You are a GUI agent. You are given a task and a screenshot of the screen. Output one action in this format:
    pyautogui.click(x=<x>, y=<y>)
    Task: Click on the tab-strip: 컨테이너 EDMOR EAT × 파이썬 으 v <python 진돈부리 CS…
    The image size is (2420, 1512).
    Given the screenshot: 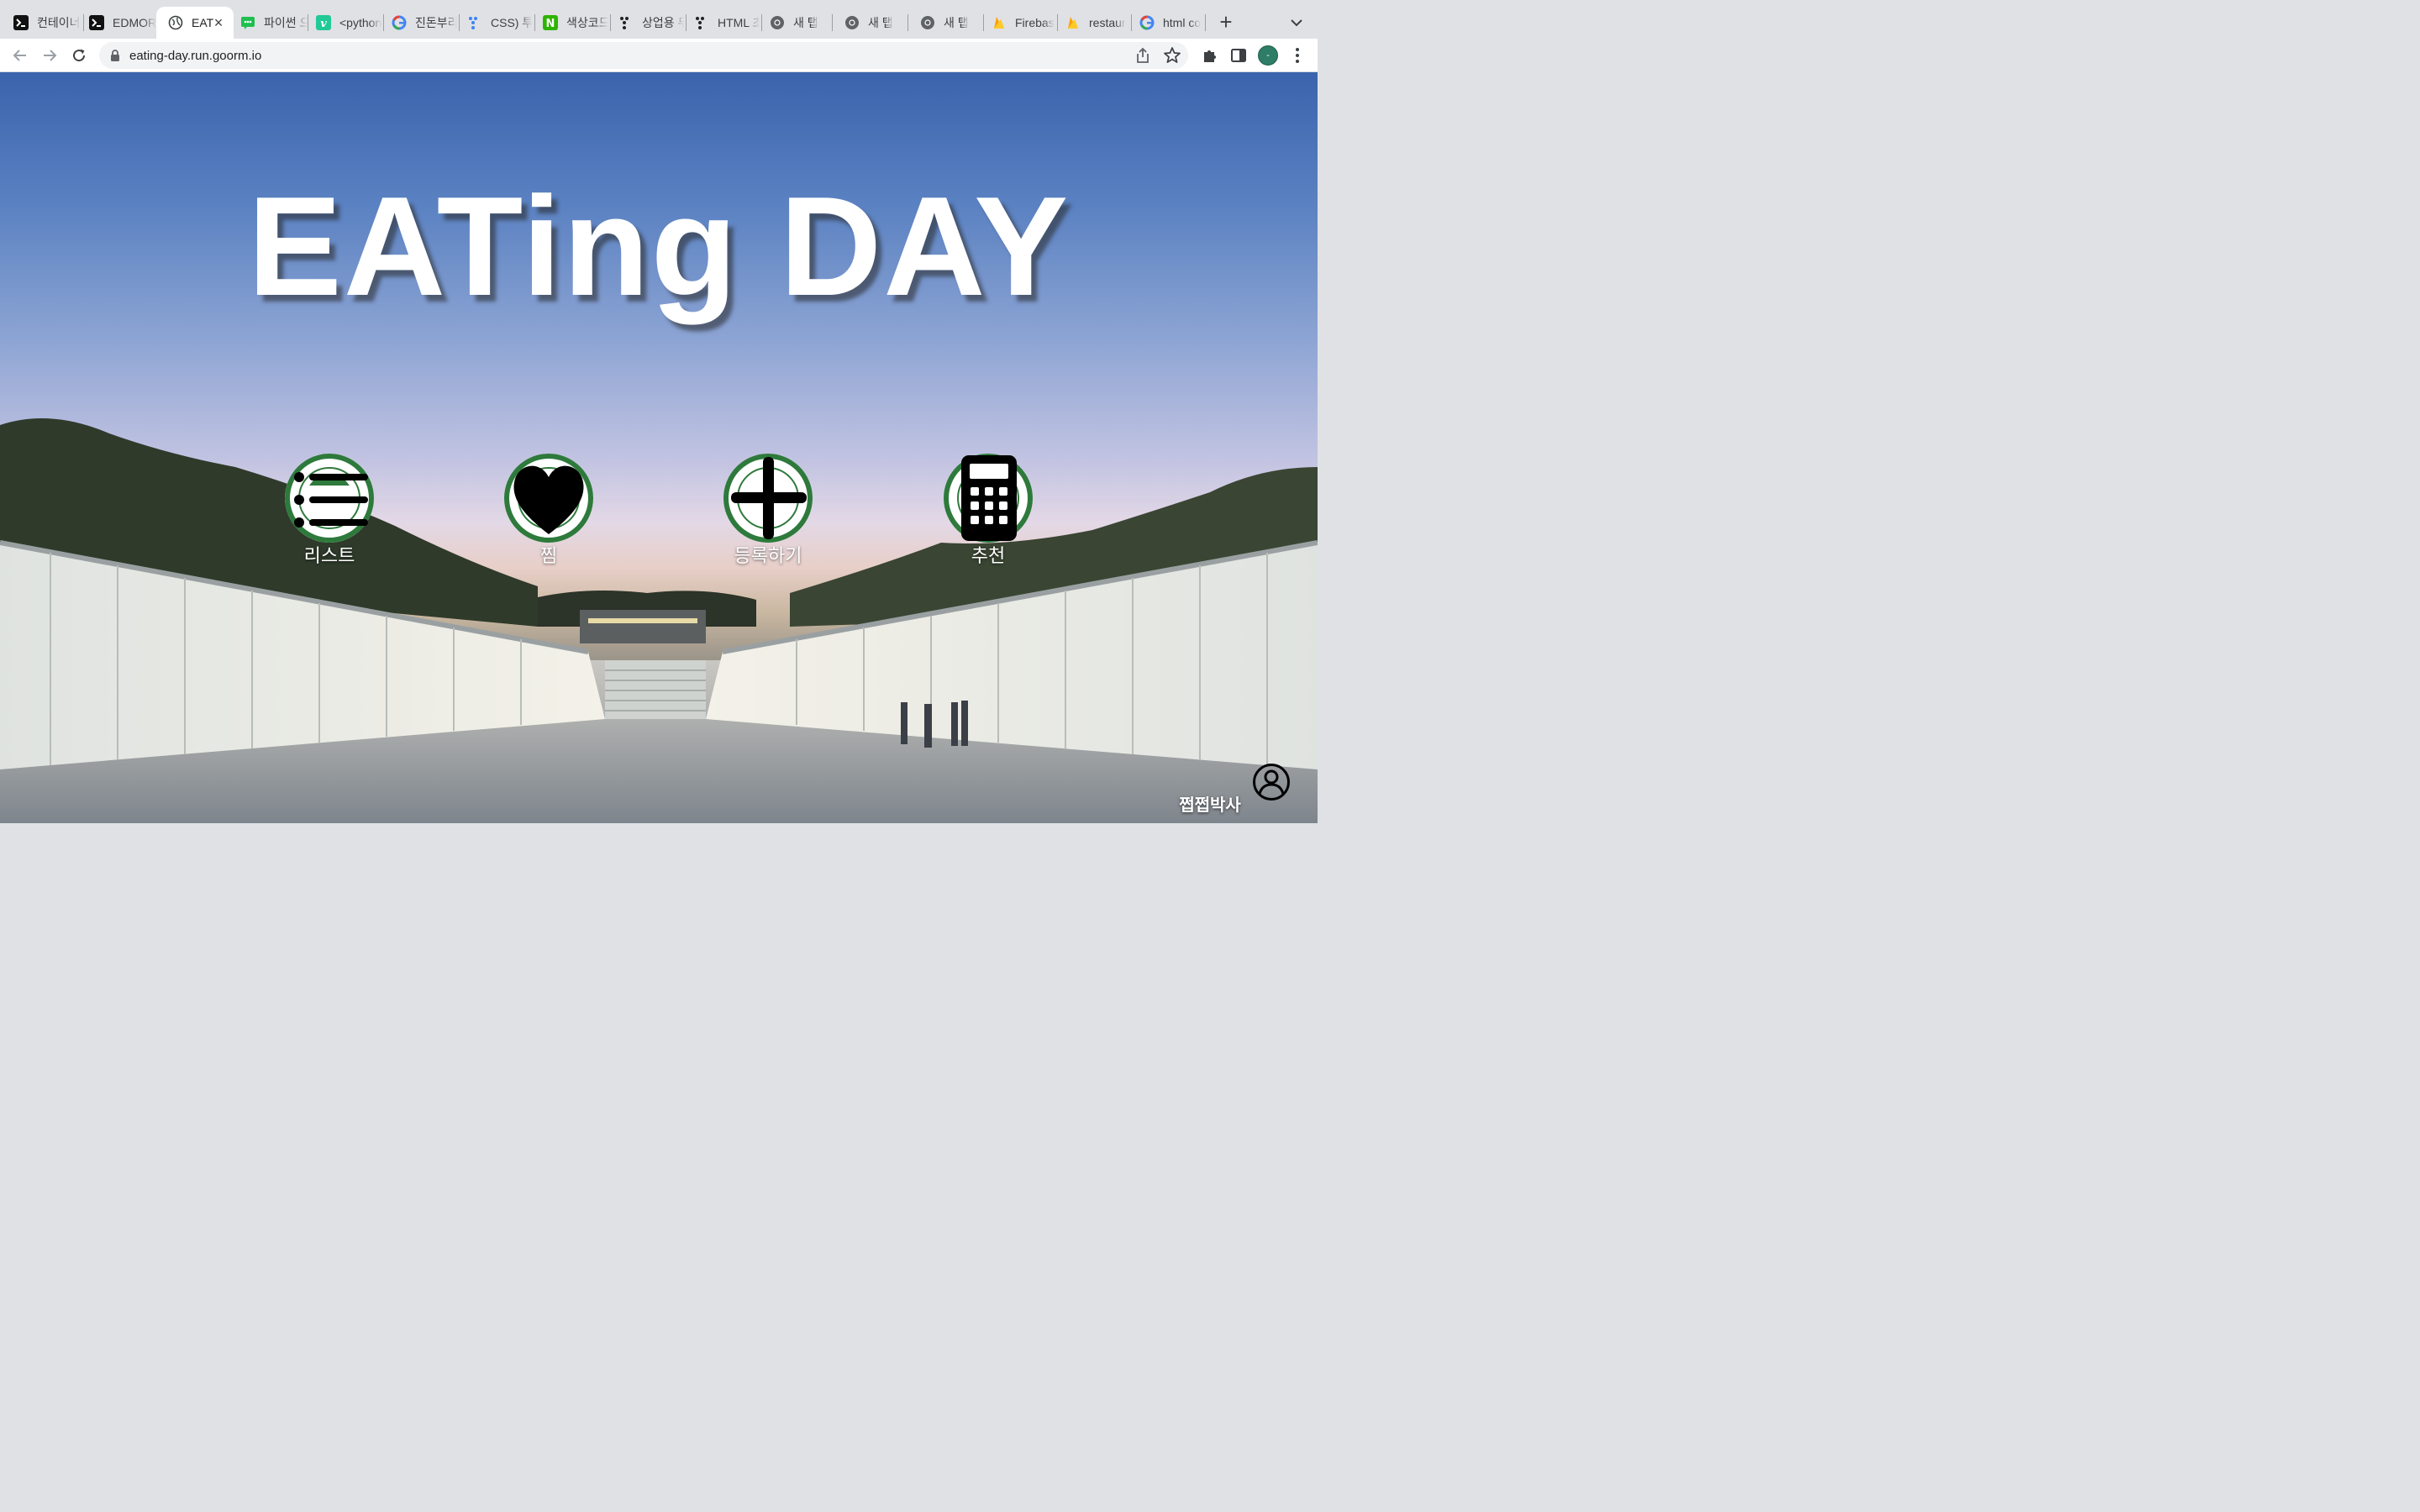 What is the action you would take?
    pyautogui.click(x=659, y=19)
    